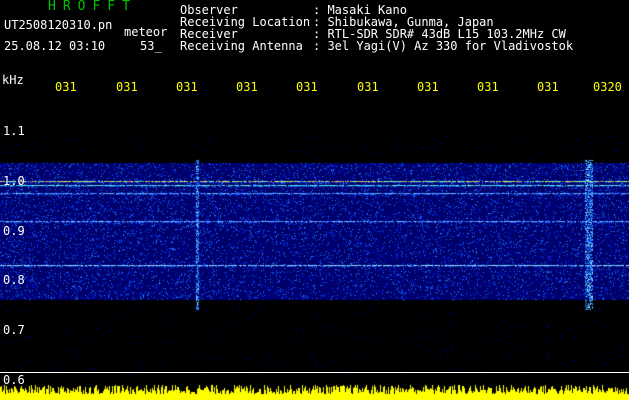 The image size is (629, 400). Describe the element at coordinates (14, 181) in the screenshot. I see `freq-tick-label: 1.0` at that location.